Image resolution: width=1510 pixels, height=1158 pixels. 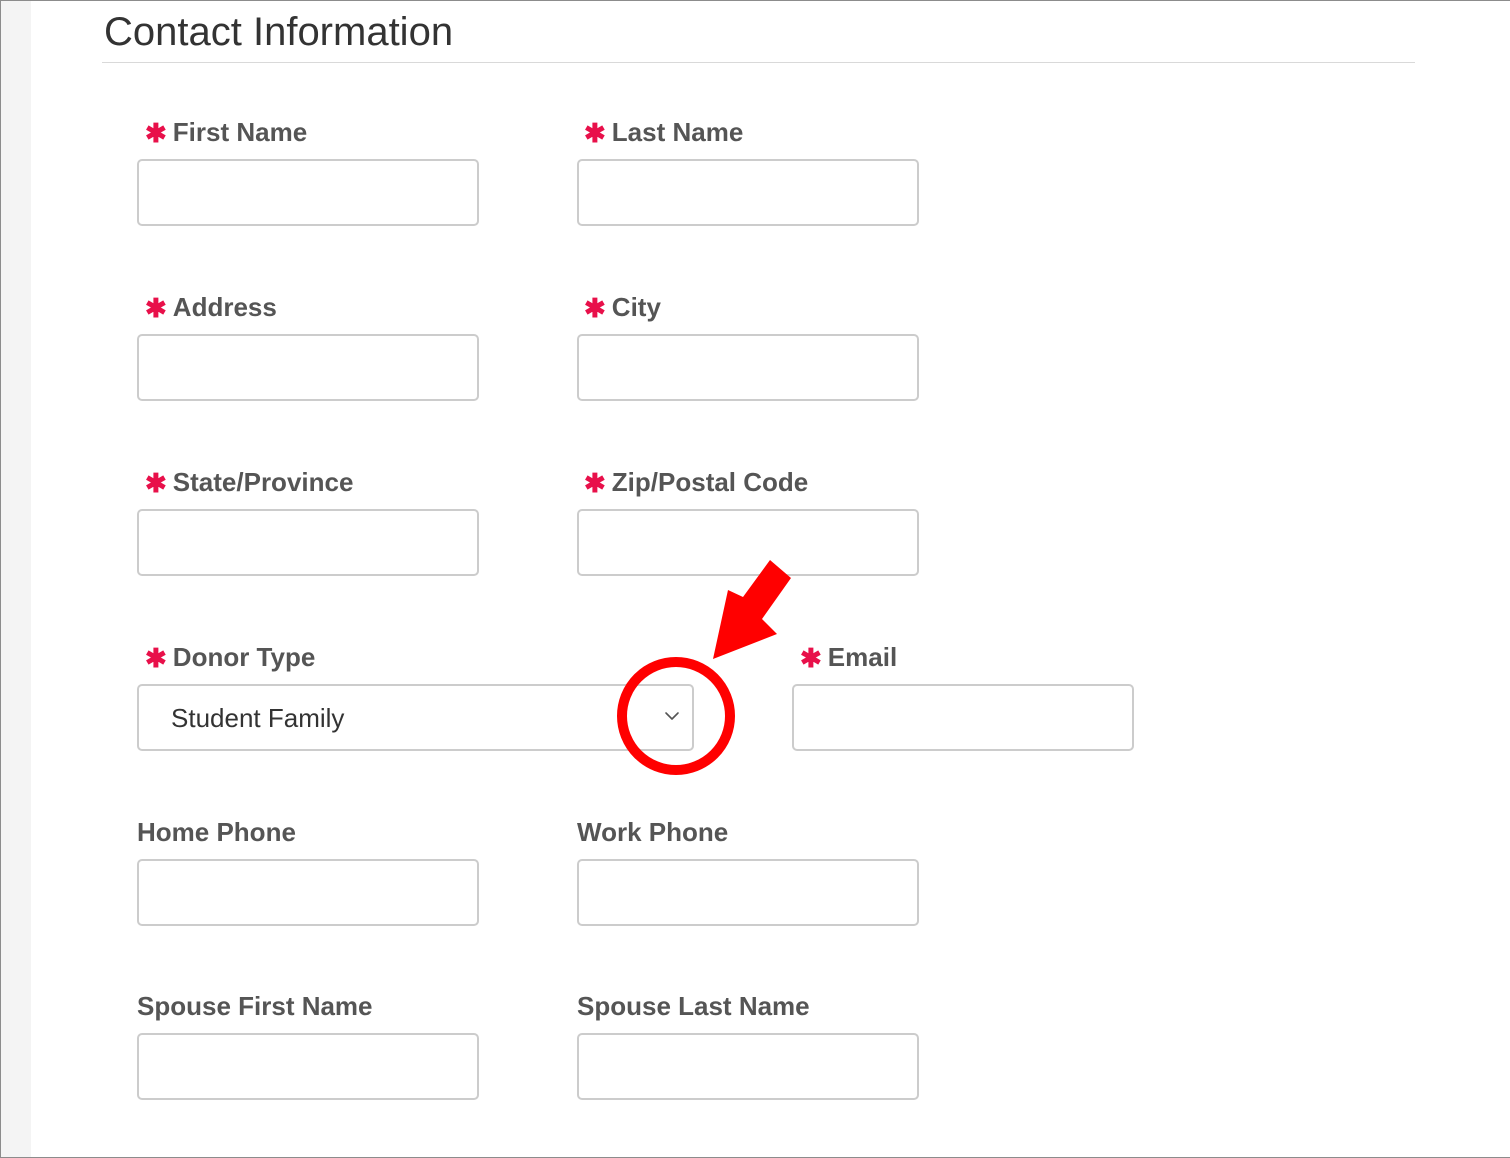 What do you see at coordinates (255, 1006) in the screenshot?
I see `spouse-first-name-label: Spouse First Name` at bounding box center [255, 1006].